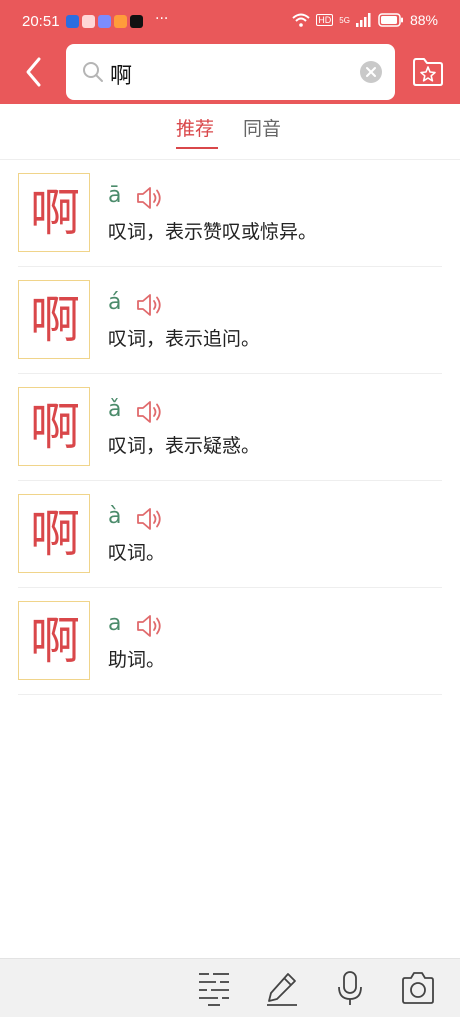 The width and height of the screenshot is (460, 1017). What do you see at coordinates (34, 72) in the screenshot?
I see `chevron-left-icon` at bounding box center [34, 72].